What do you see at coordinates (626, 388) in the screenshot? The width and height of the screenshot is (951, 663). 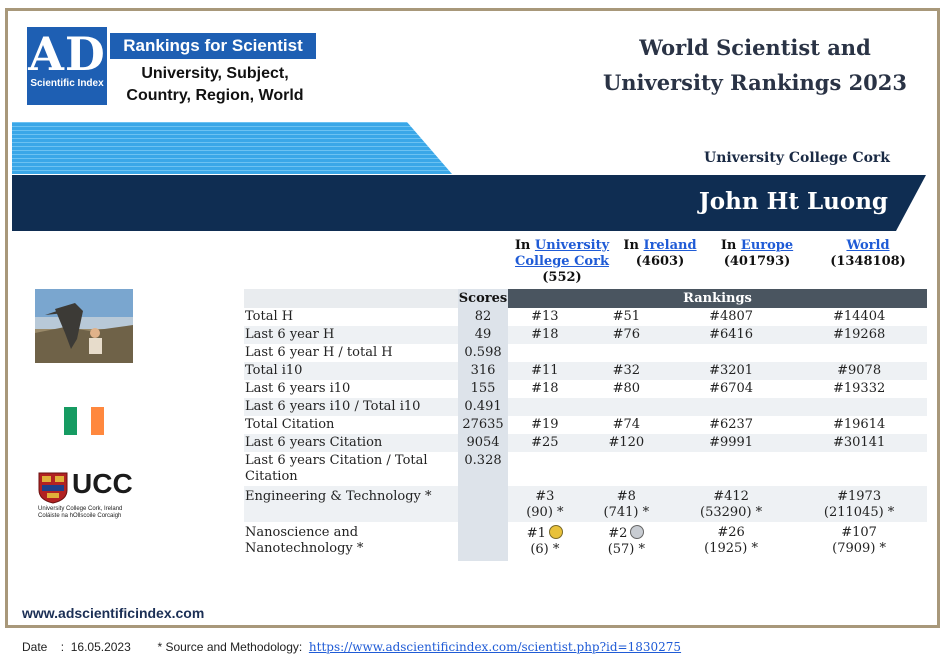 I see `rank-country: #80` at bounding box center [626, 388].